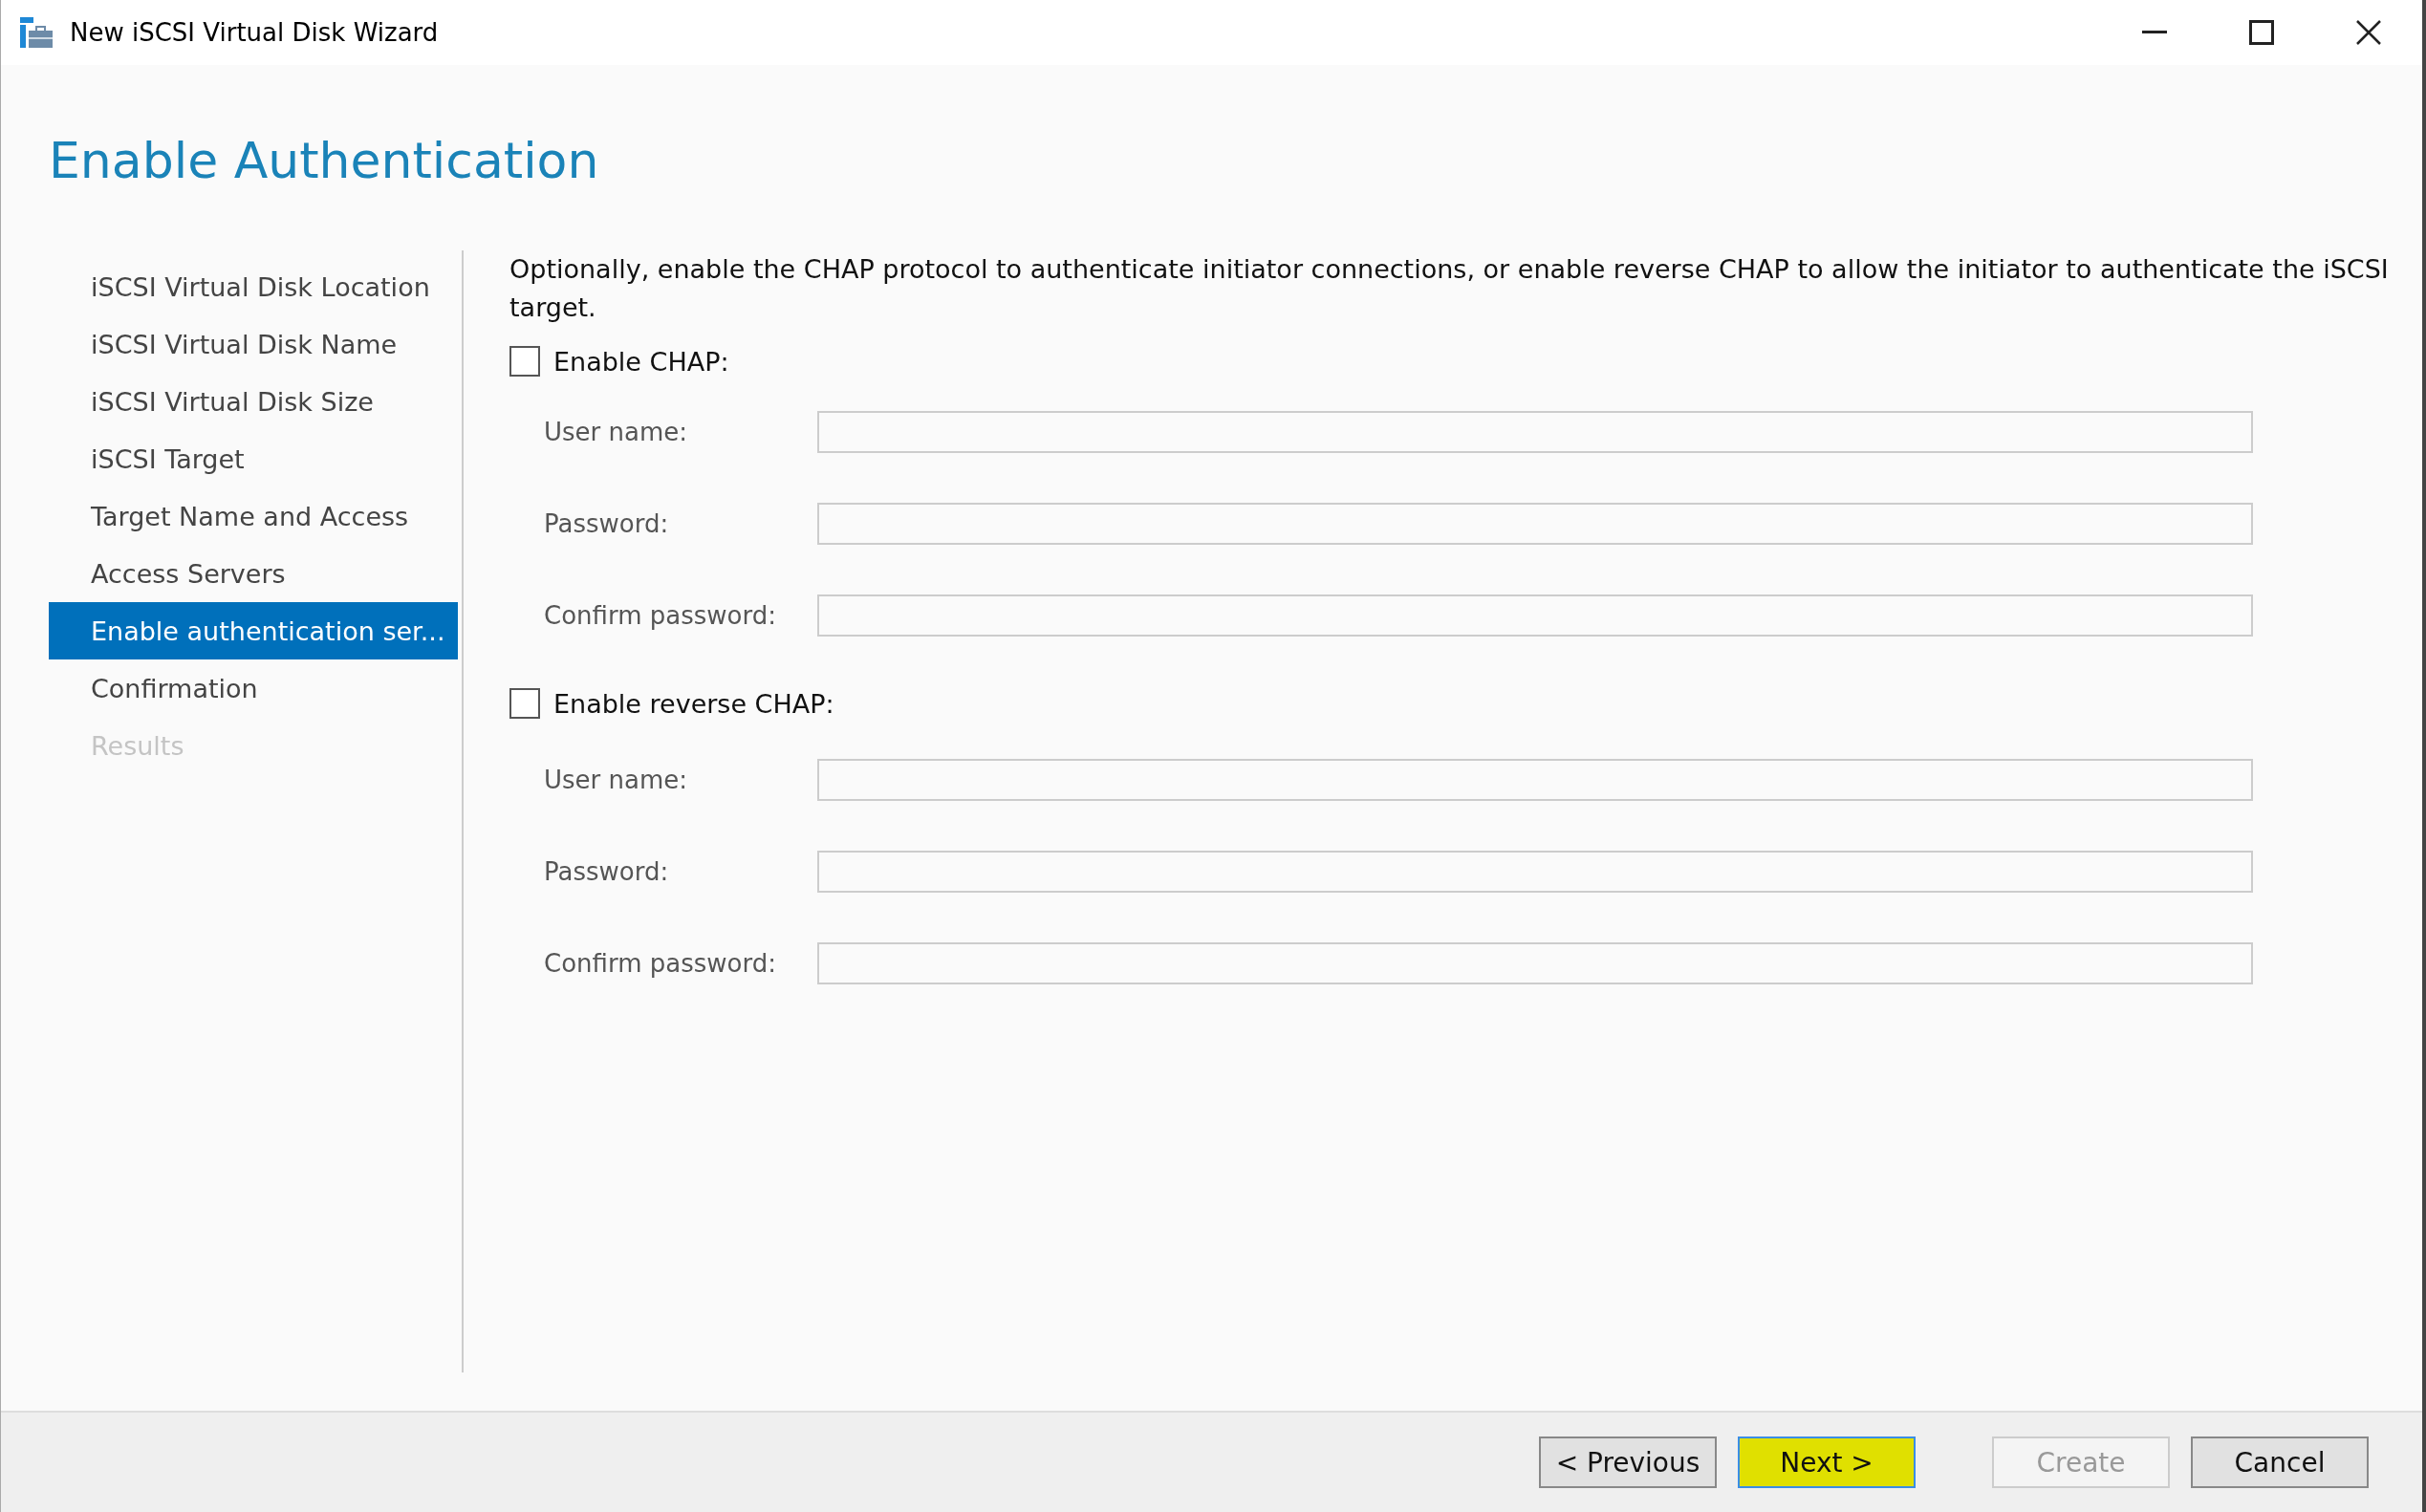 This screenshot has width=2426, height=1512. I want to click on description-text: Optionally, enable the CHAP protocol to authenticate initiator connections, or enable reverse CHAP to allow the initiator to authenticate the iSCSI target., so click(1449, 288).